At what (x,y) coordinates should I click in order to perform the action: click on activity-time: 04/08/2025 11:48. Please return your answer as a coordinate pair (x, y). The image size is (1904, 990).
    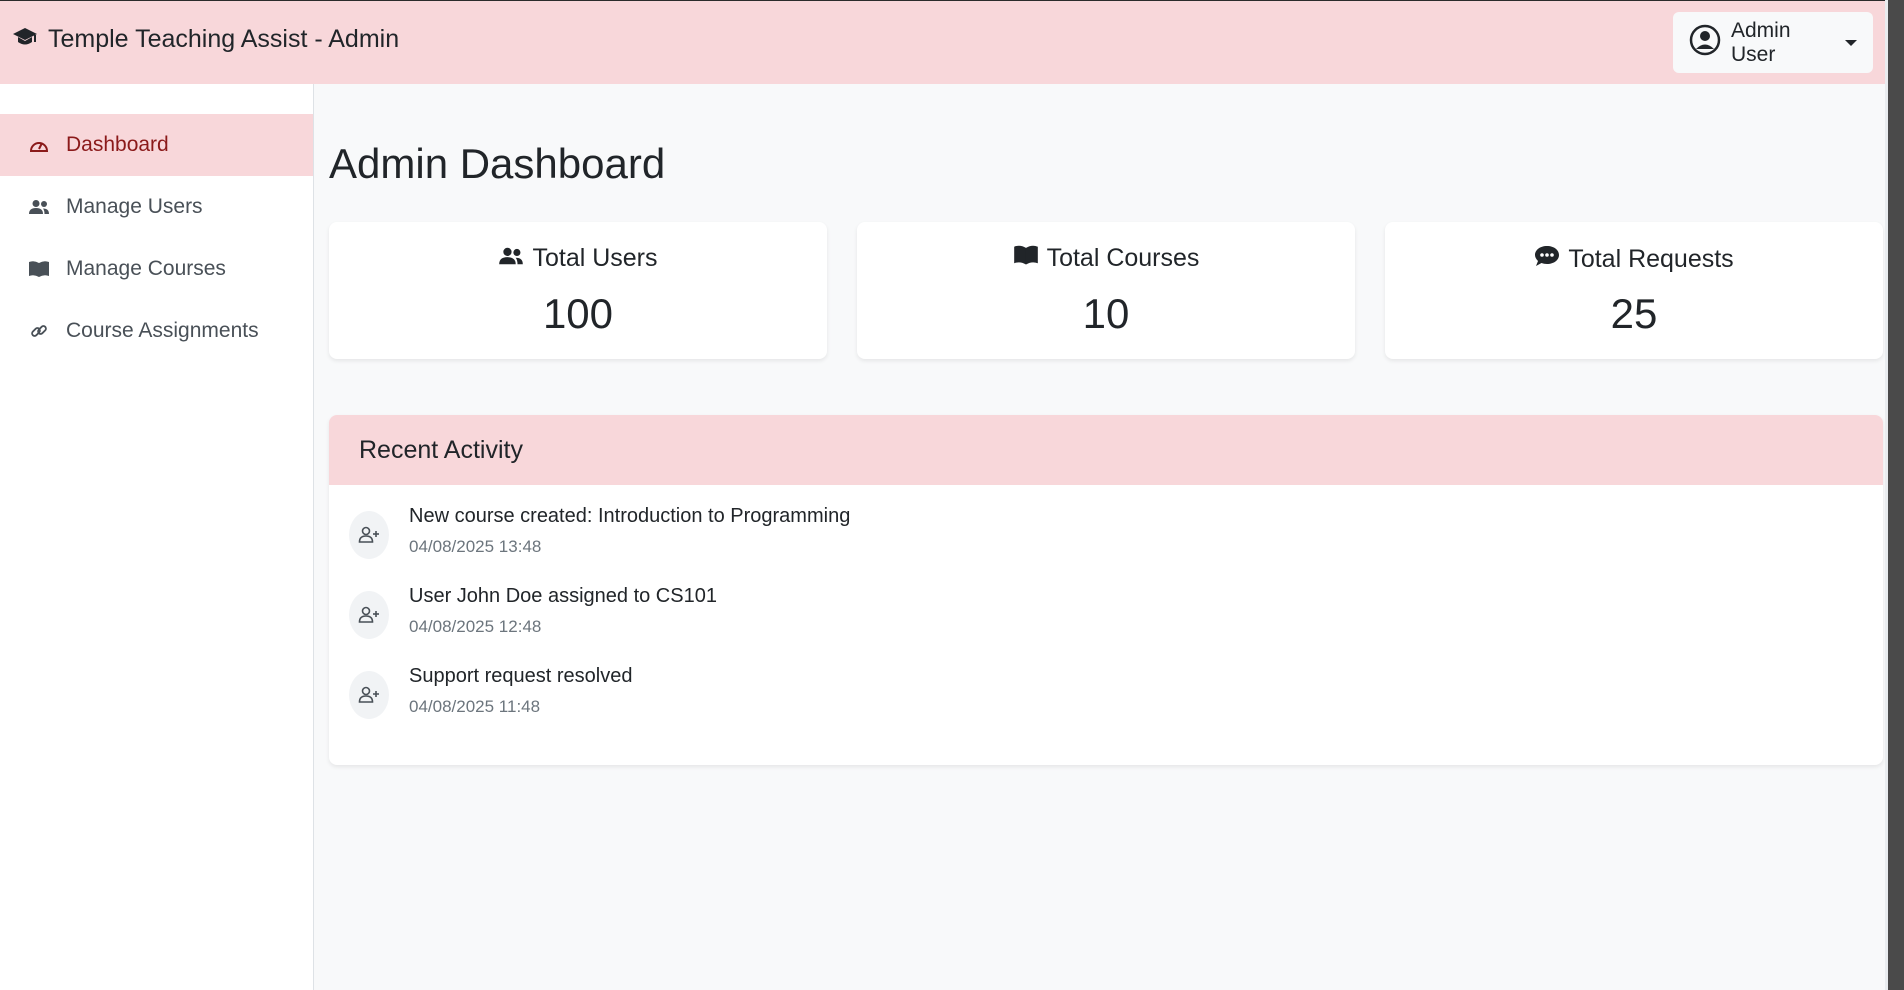
    Looking at the image, I should click on (475, 706).